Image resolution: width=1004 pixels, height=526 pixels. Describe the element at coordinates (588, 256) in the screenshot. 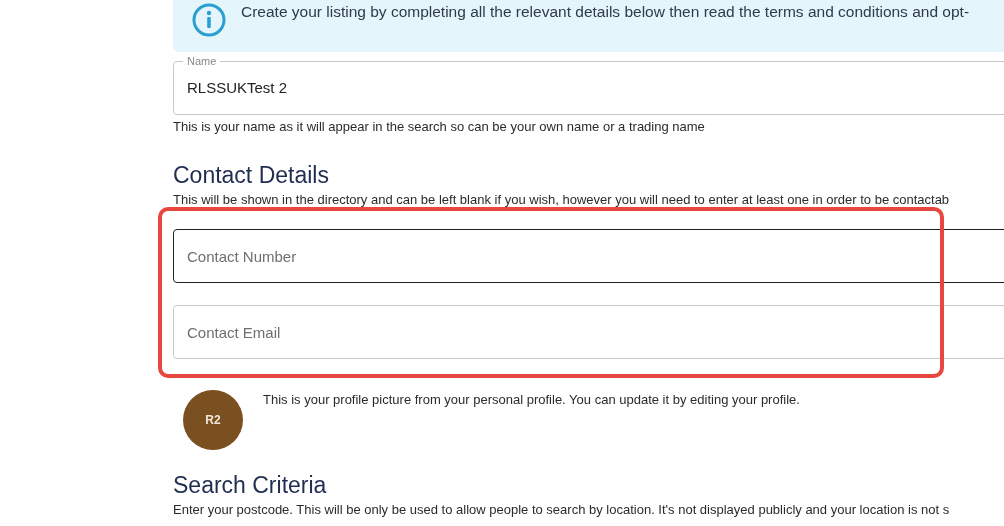

I see `input-field: Contact Number` at that location.